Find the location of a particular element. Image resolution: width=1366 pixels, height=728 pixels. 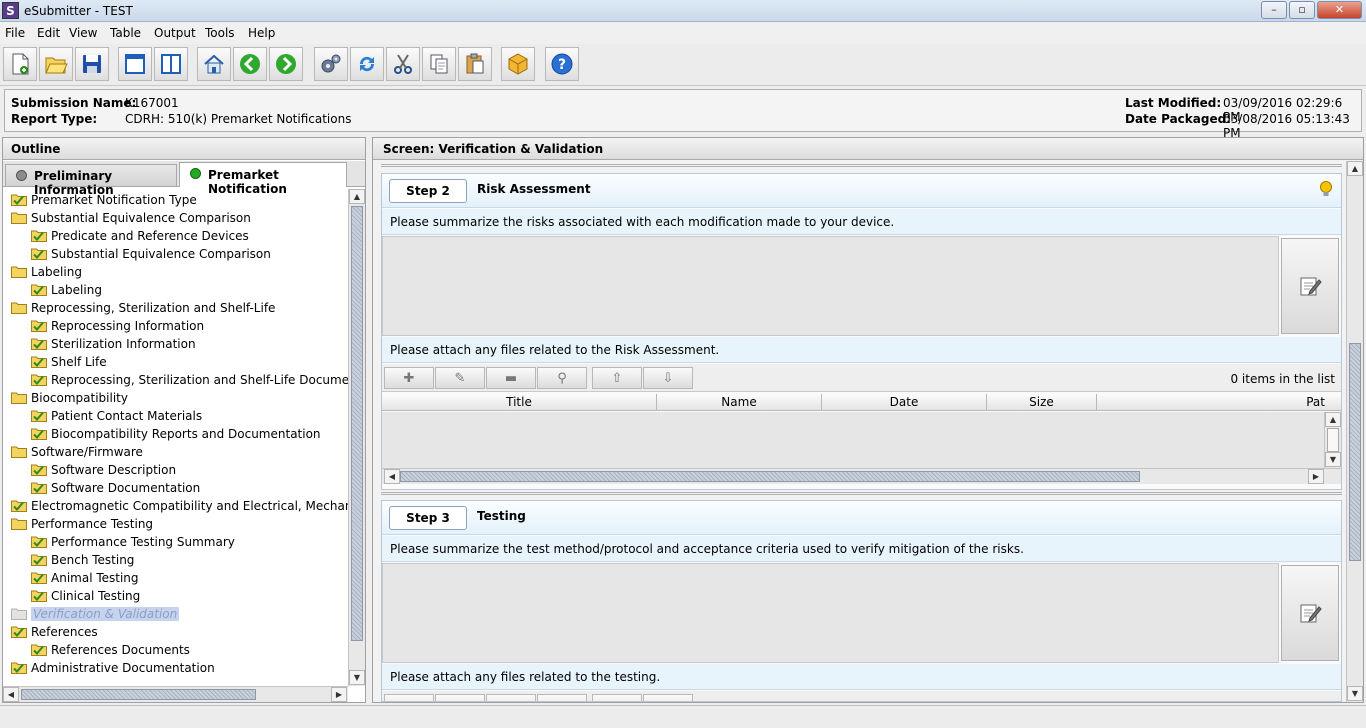

menu-tools: Tools is located at coordinates (220, 33).